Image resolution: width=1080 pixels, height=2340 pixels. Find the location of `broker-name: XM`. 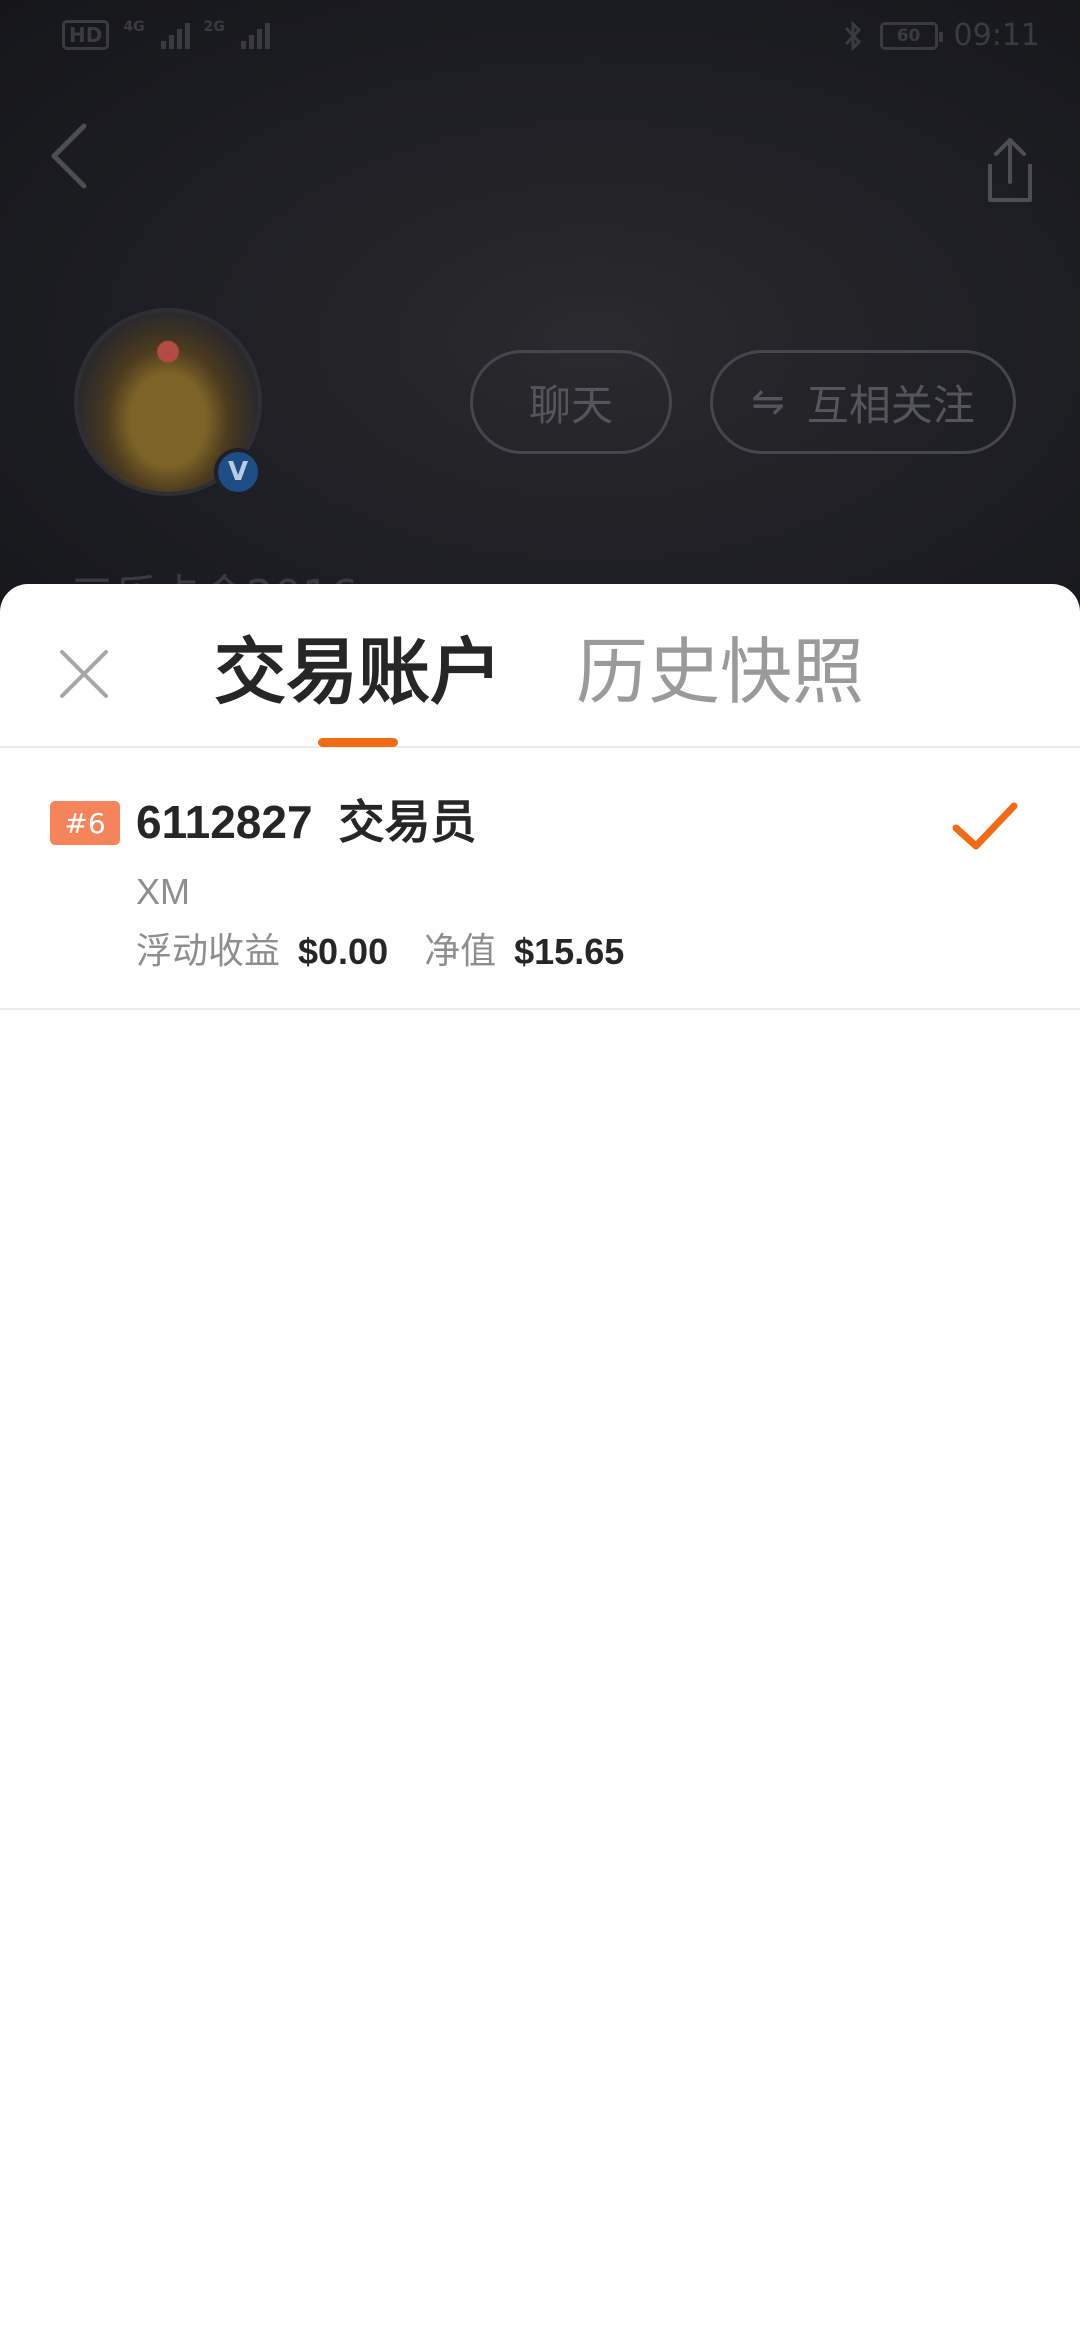

broker-name: XM is located at coordinates (163, 891).